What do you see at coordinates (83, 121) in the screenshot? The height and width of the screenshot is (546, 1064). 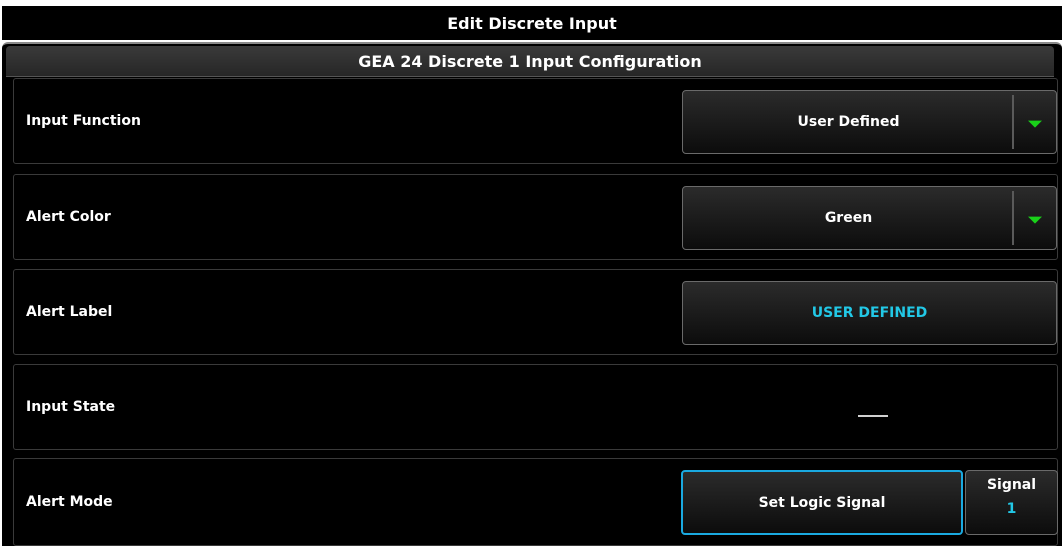 I see `input-function-label: Input Function` at bounding box center [83, 121].